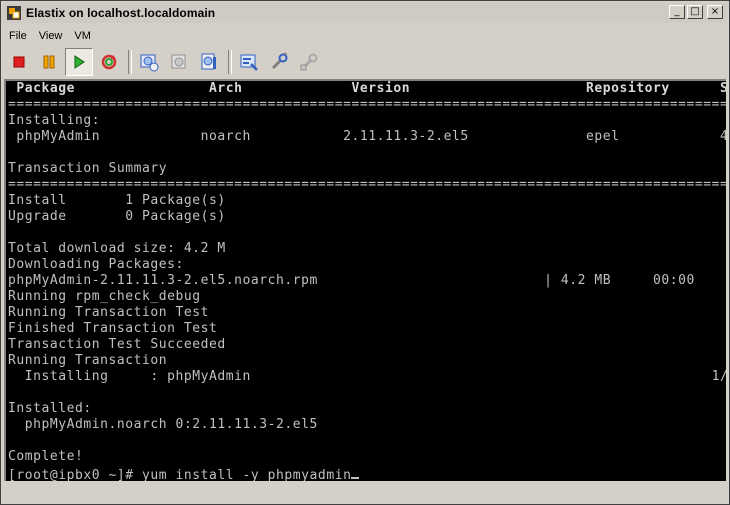 Image resolution: width=730 pixels, height=505 pixels. I want to click on suspend-button, so click(49, 62).